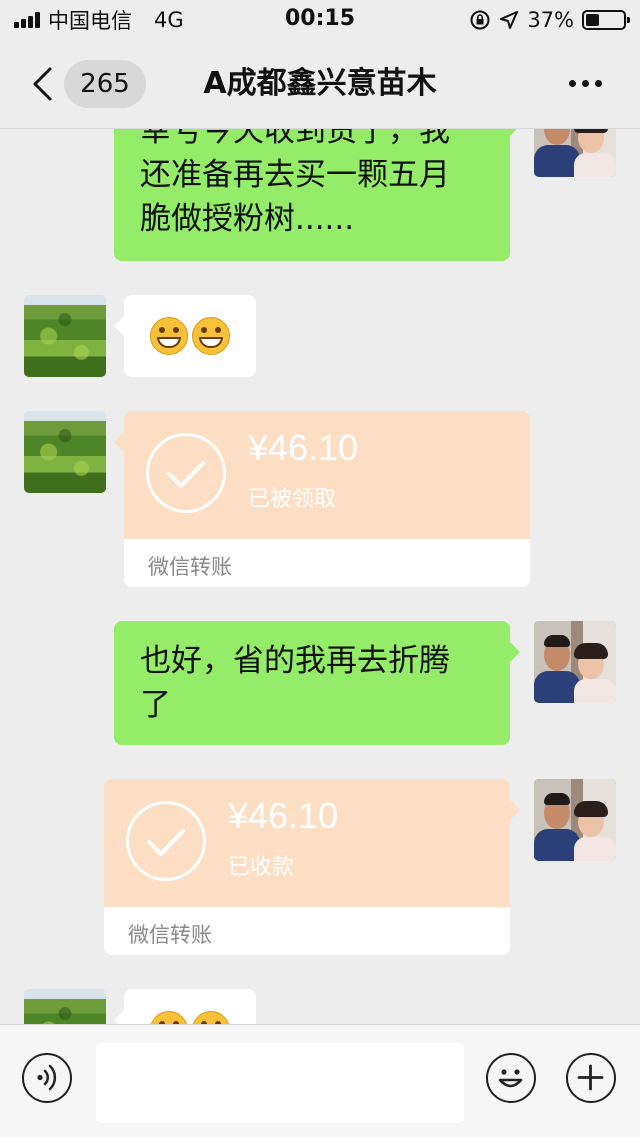  Describe the element at coordinates (42, 84) in the screenshot. I see `chevron-left-icon` at that location.